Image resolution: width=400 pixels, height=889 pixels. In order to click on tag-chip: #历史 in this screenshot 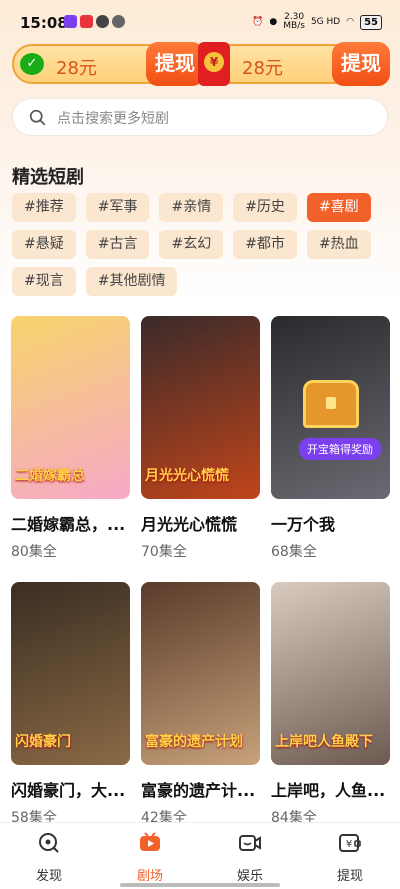, I will do `click(265, 207)`.